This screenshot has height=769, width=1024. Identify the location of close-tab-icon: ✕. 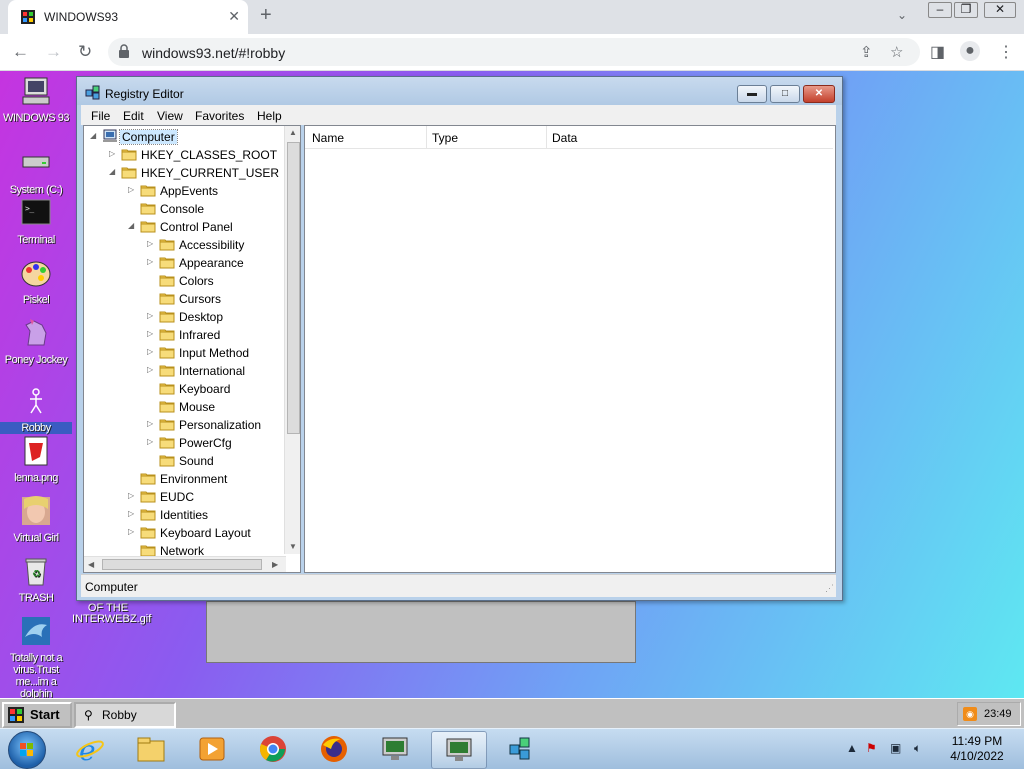
(234, 16).